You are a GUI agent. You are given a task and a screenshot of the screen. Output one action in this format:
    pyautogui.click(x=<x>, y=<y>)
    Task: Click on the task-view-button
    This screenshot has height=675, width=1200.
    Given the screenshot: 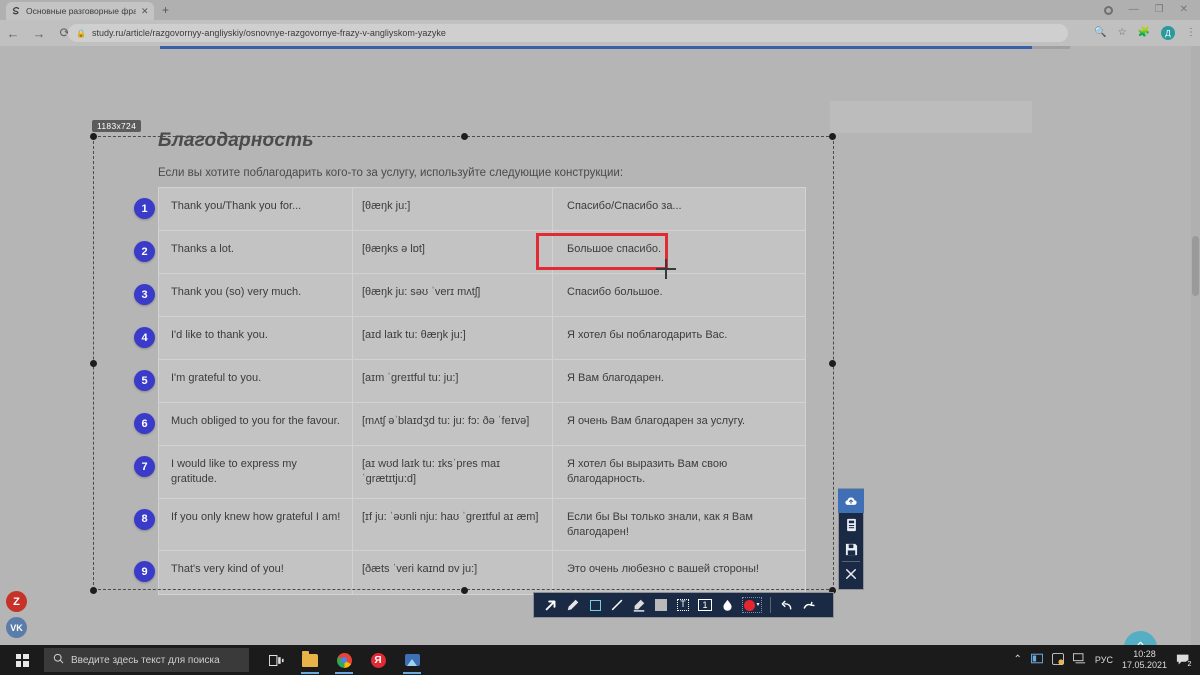 What is the action you would take?
    pyautogui.click(x=276, y=660)
    